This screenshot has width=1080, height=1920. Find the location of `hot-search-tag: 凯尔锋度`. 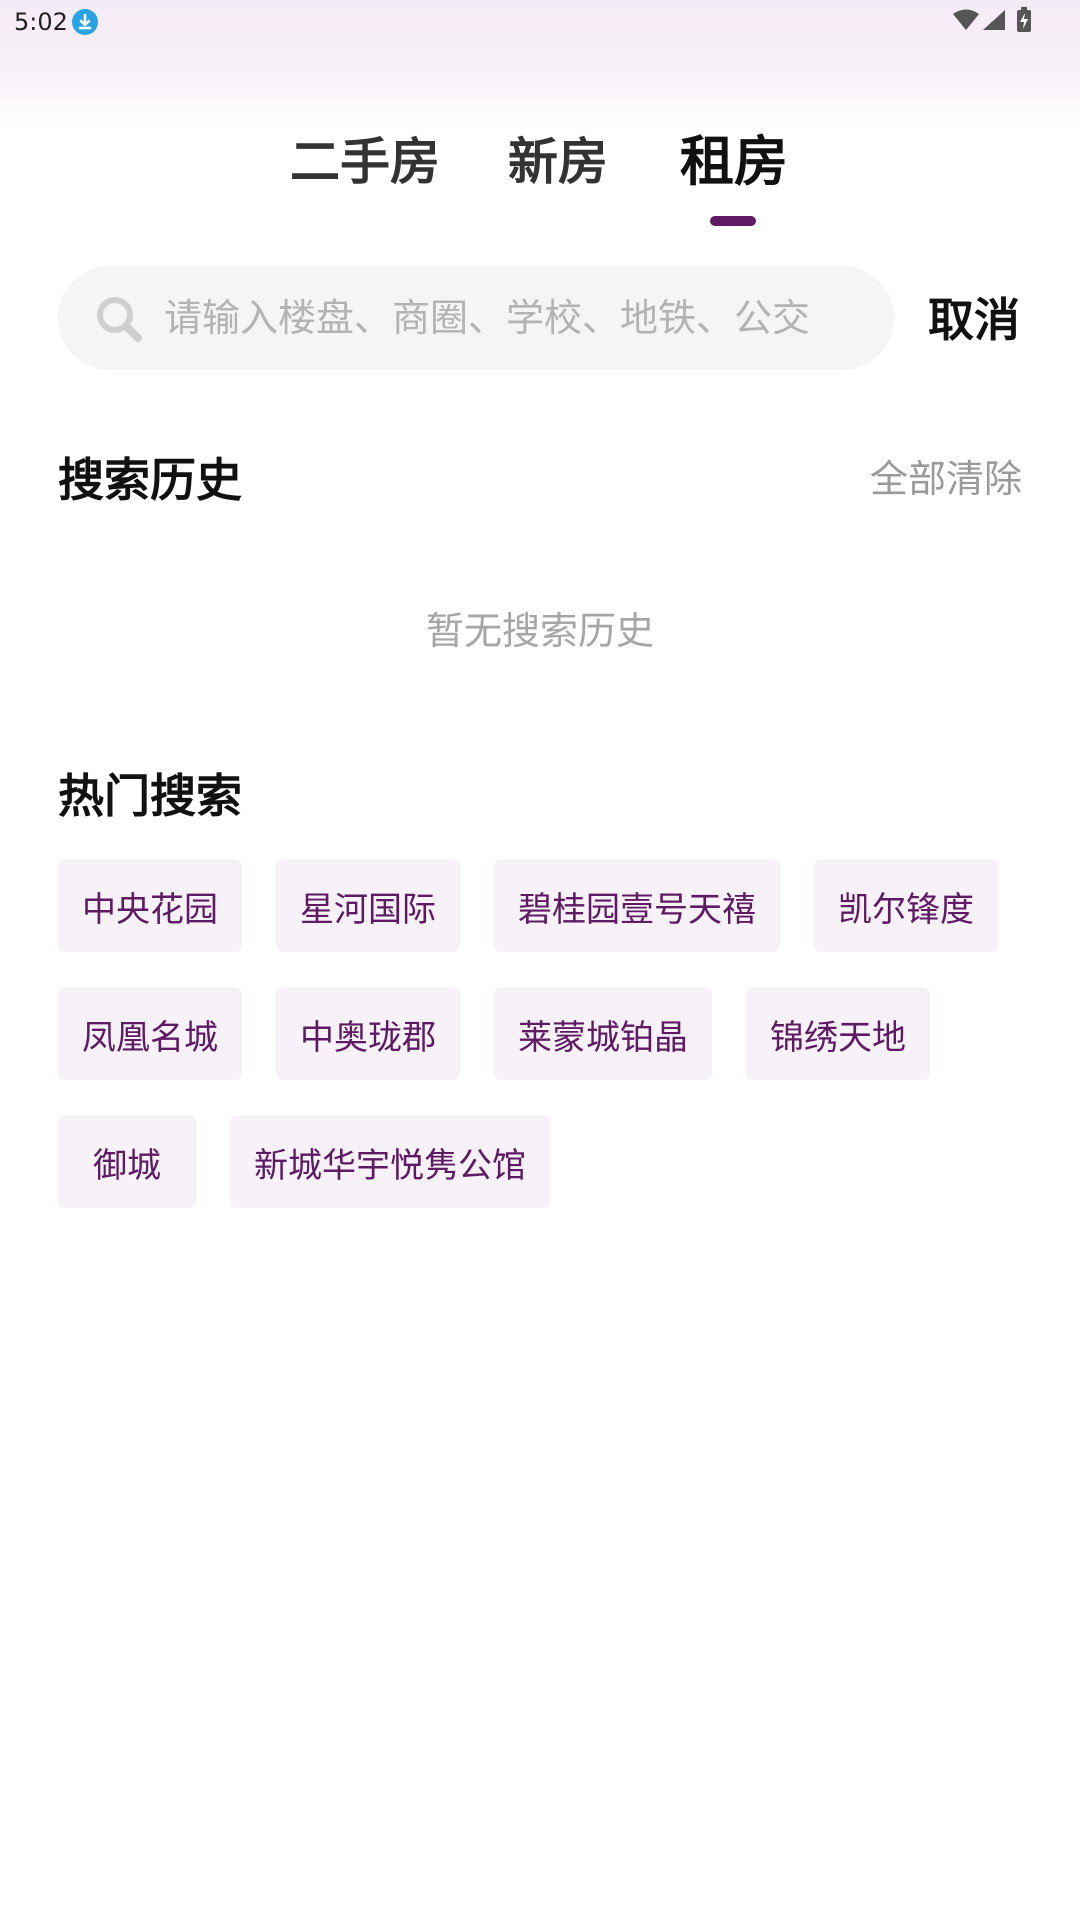

hot-search-tag: 凯尔锋度 is located at coordinates (906, 906).